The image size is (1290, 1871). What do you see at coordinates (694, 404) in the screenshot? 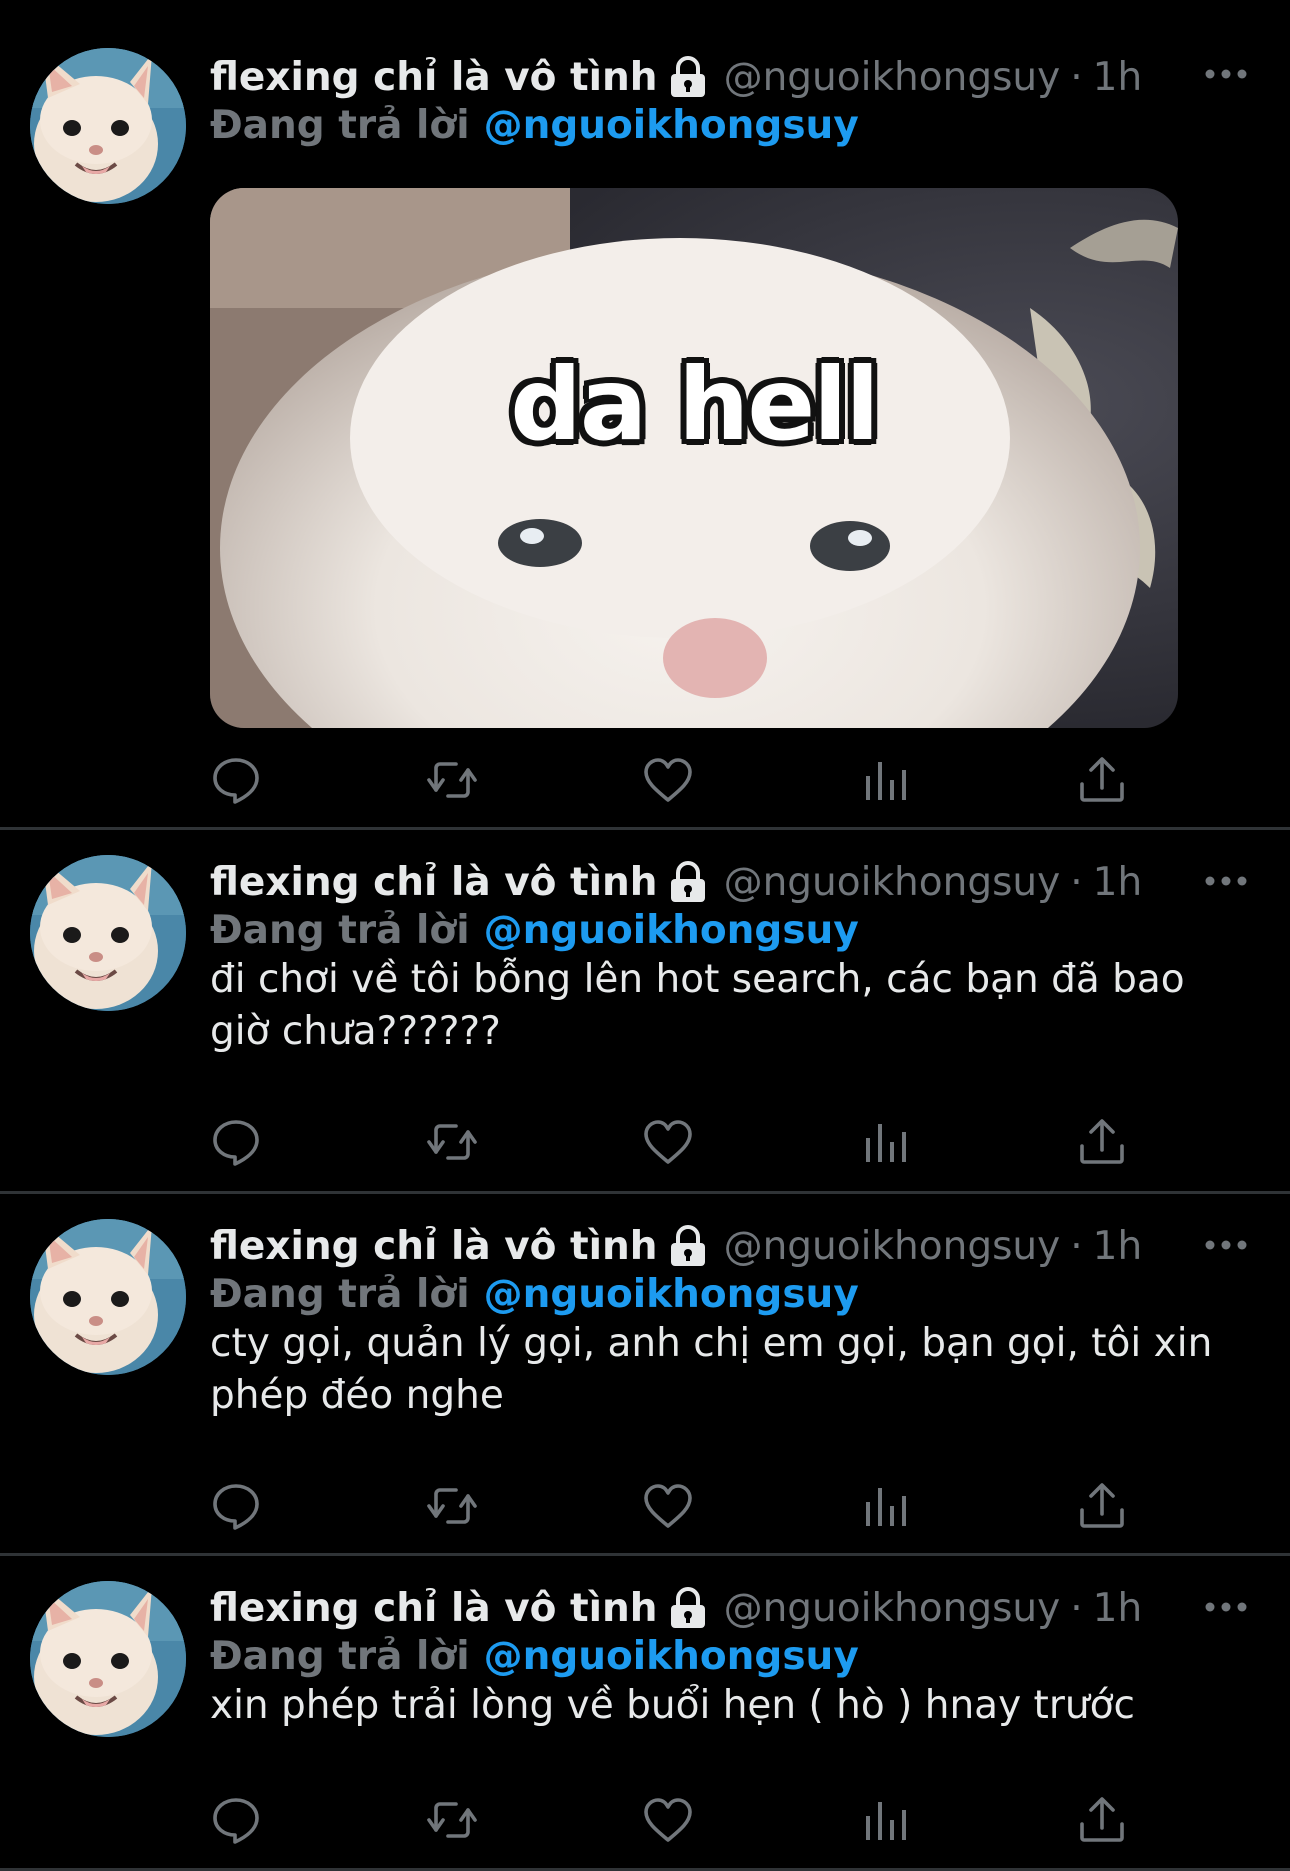
I see `meme-caption: da hell` at bounding box center [694, 404].